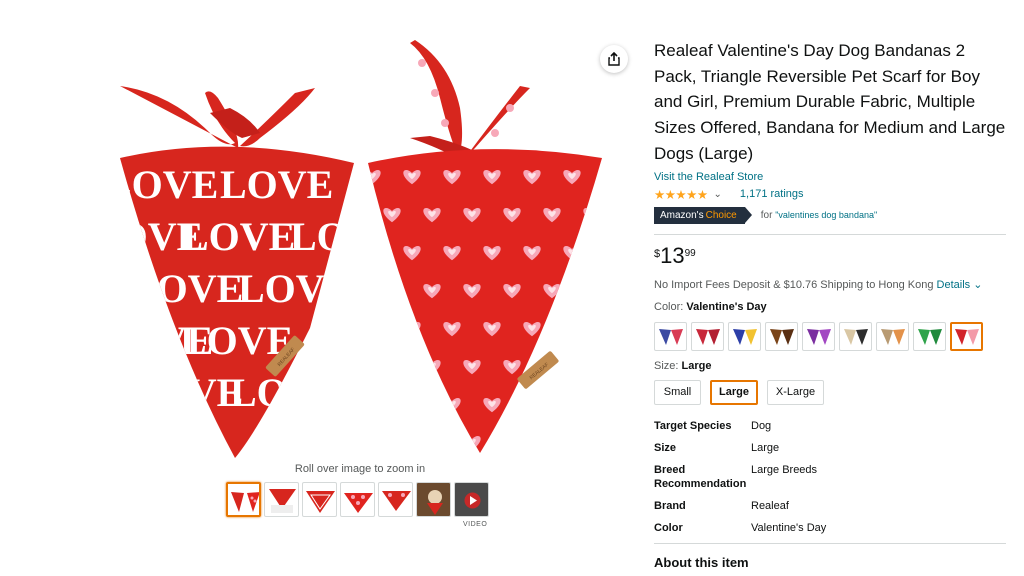 Image resolution: width=1024 pixels, height=576 pixels. What do you see at coordinates (471, 499) in the screenshot?
I see `thumbnail-video` at bounding box center [471, 499].